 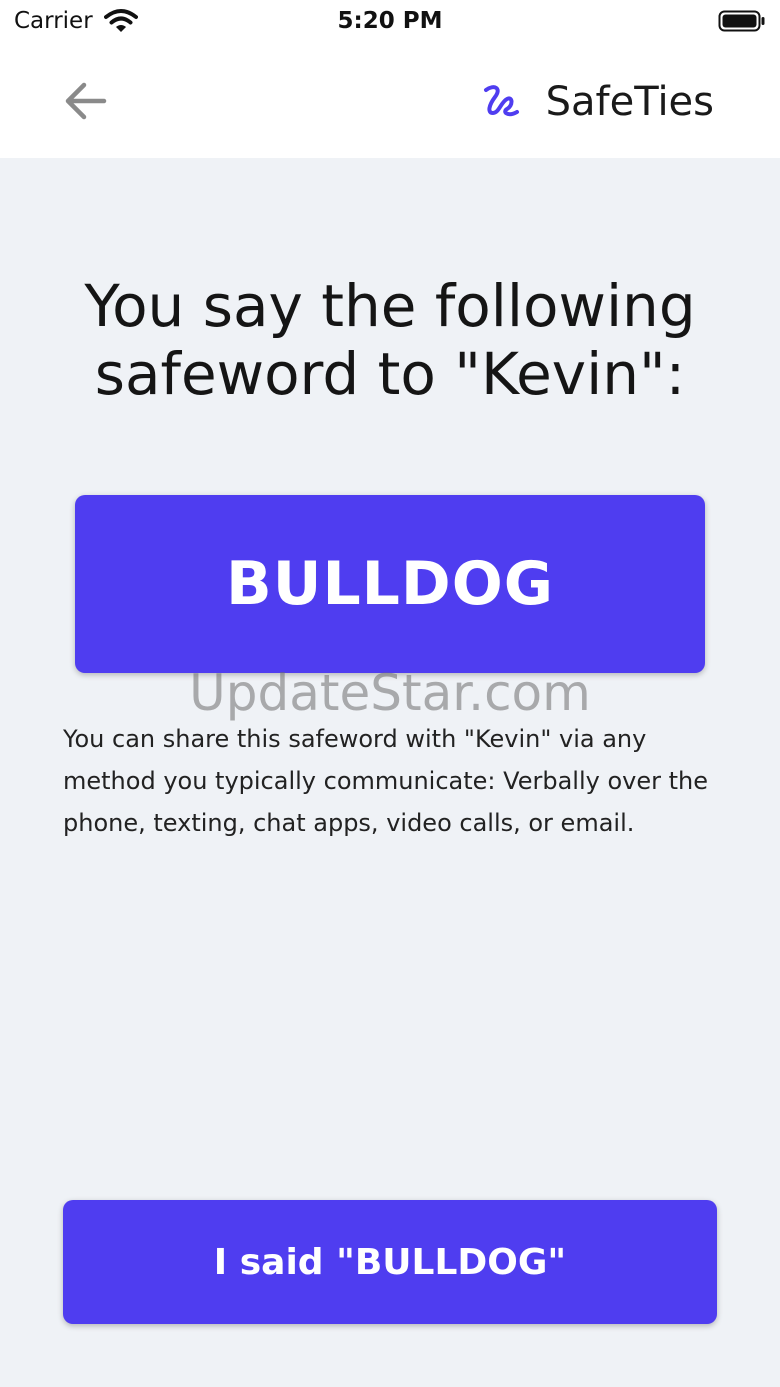 I want to click on confirm-safeword-button: I said "BULLDOG", so click(x=390, y=1262).